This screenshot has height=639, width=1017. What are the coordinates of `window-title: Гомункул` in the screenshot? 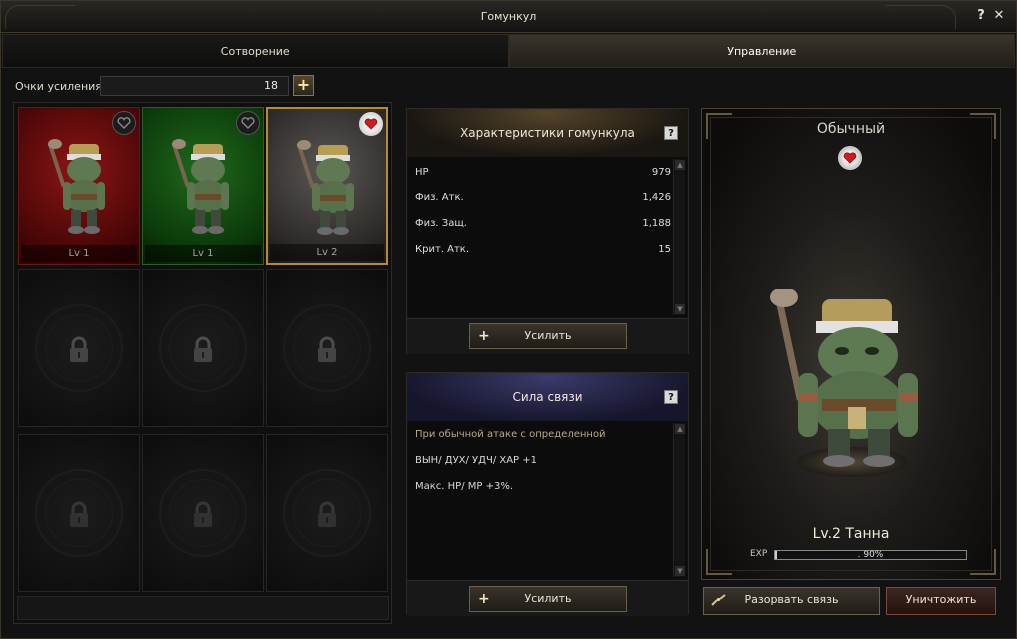 It's located at (508, 16).